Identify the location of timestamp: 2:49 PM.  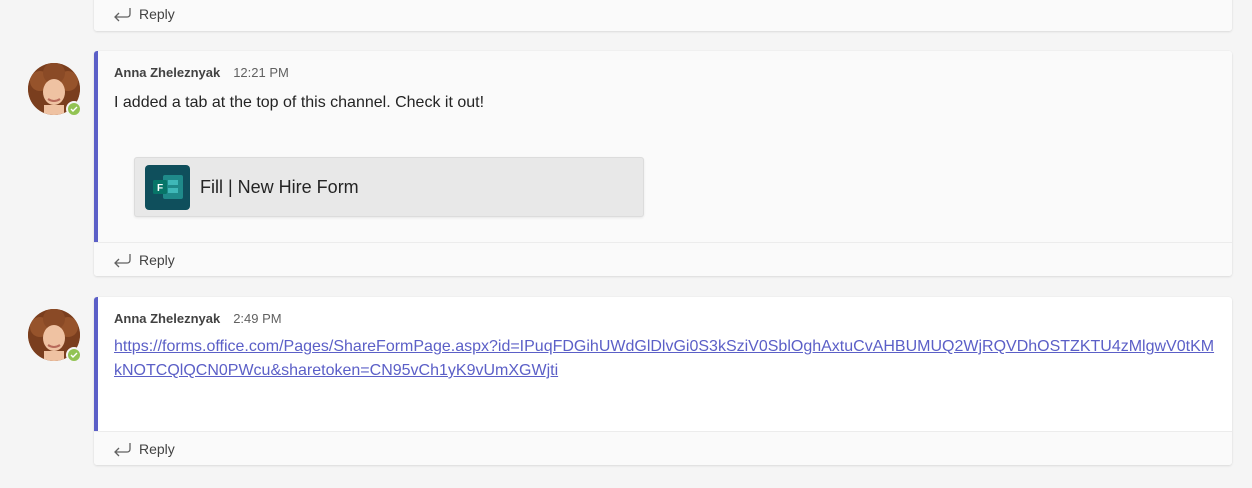
(257, 318).